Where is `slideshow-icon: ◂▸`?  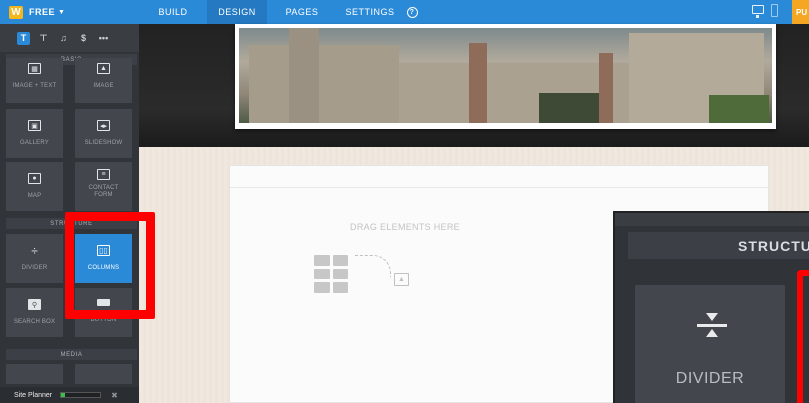 slideshow-icon: ◂▸ is located at coordinates (103, 125).